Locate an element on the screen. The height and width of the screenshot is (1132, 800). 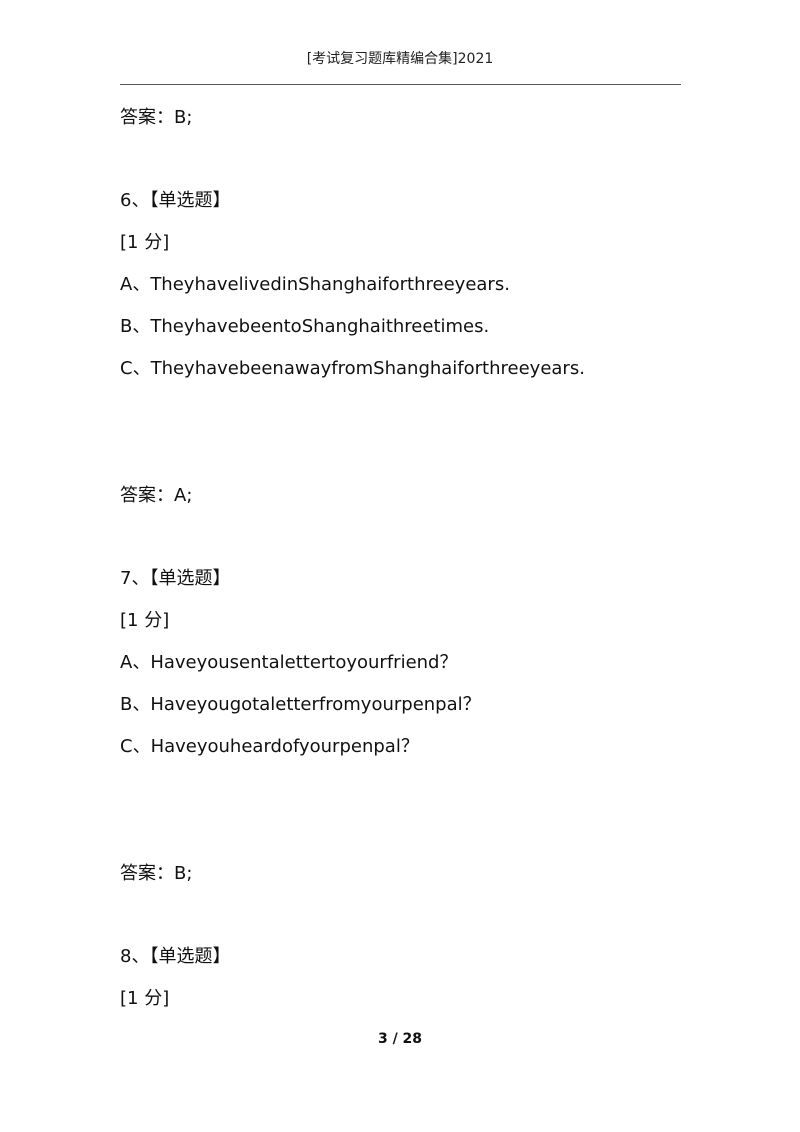
option-c: C、Haveyouheardofyourpenpal？ is located at coordinates (269, 746).